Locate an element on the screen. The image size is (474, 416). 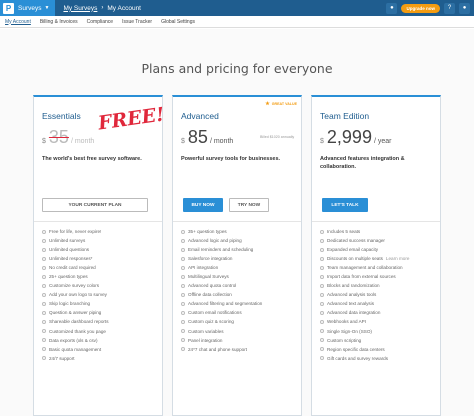
plan-price: $ 35 / month is located at coordinates (68, 137).